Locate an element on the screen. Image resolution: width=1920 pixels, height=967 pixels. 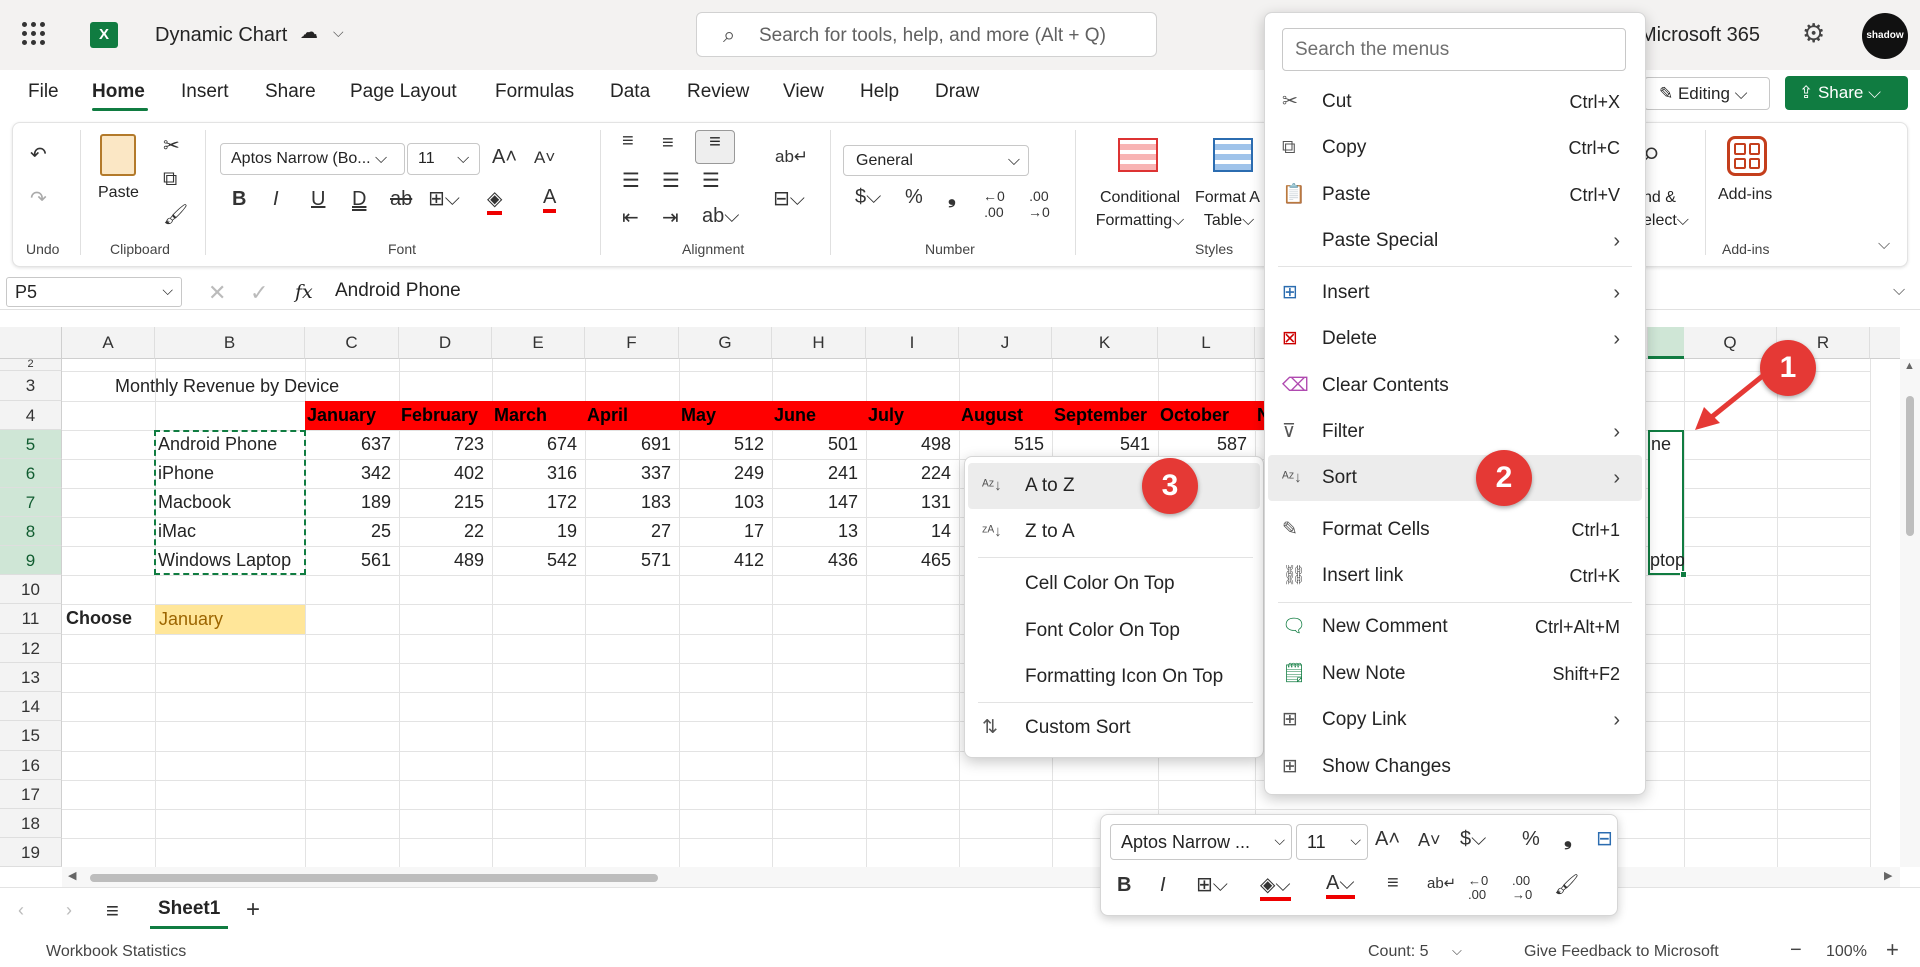
increase-font-icon: A˄ is located at coordinates (504, 157).